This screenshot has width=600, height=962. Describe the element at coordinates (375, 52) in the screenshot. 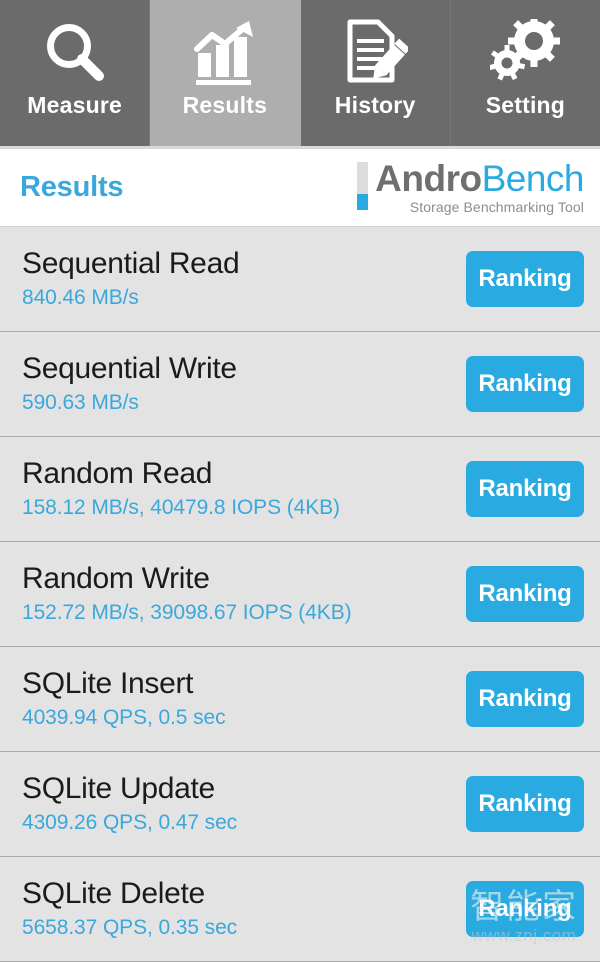

I see `document-pencil-icon` at that location.